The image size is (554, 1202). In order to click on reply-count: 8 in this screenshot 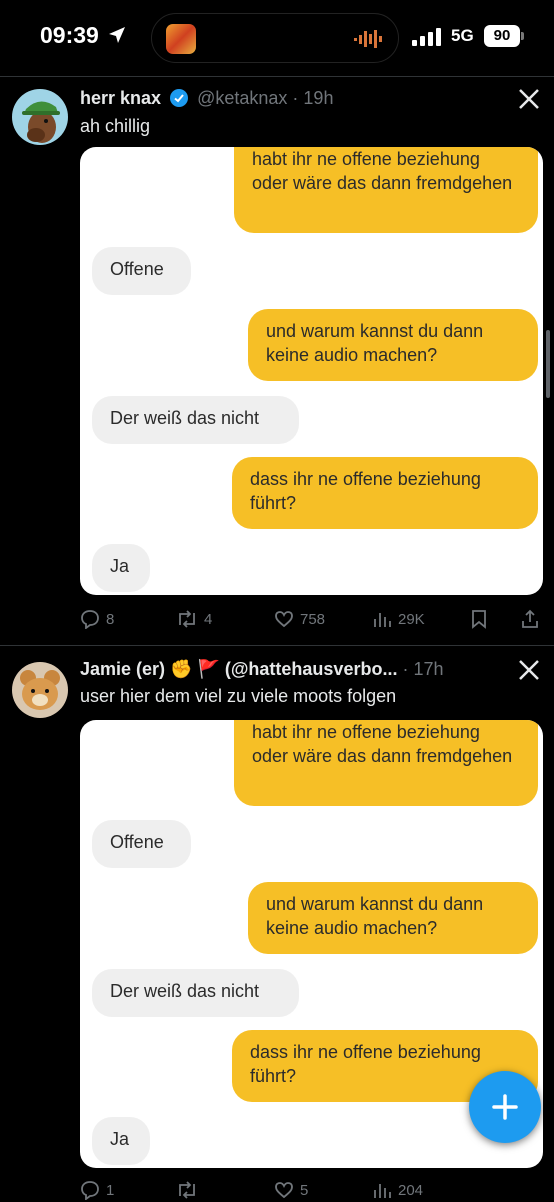, I will do `click(110, 619)`.